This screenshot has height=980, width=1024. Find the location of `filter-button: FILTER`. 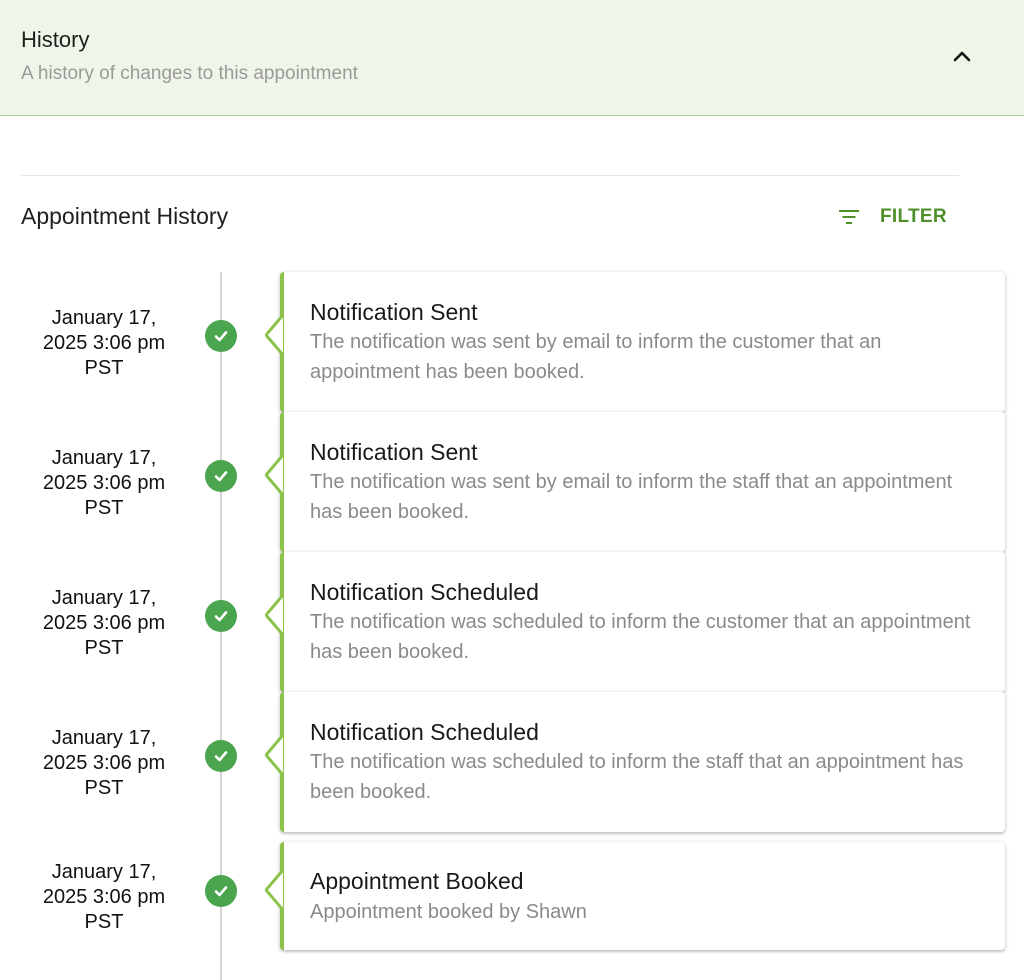

filter-button: FILTER is located at coordinates (892, 217).